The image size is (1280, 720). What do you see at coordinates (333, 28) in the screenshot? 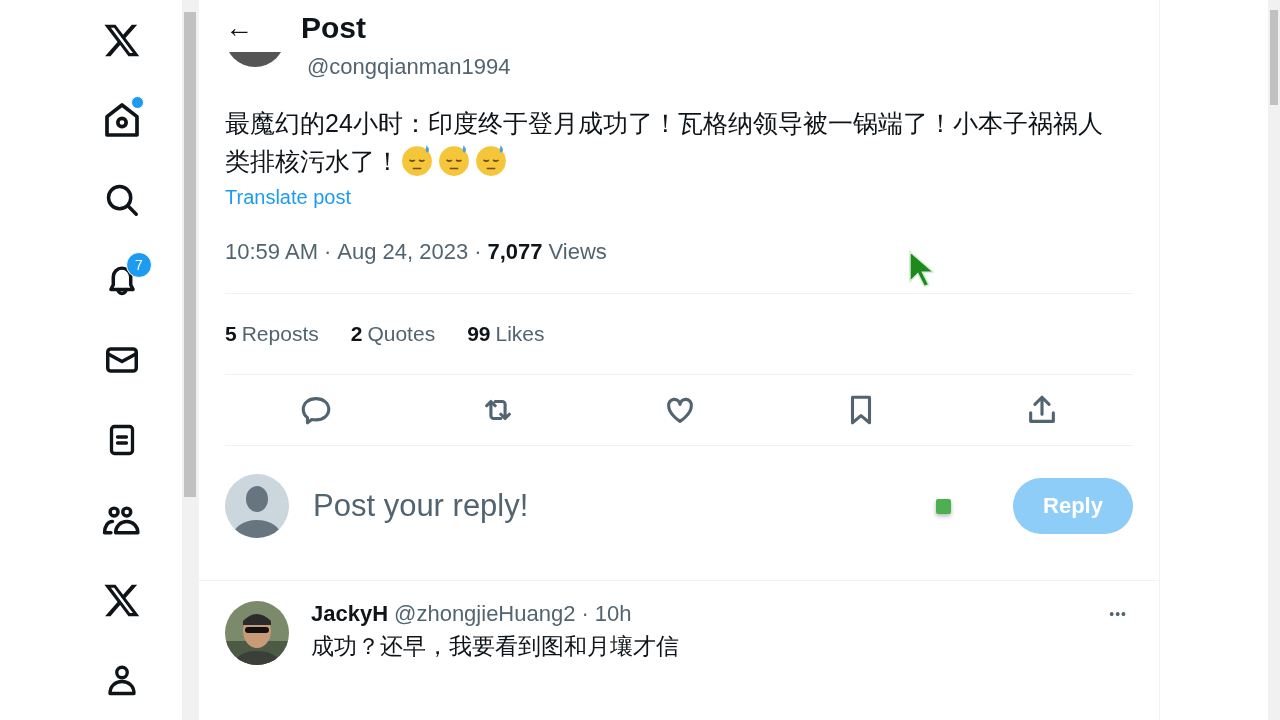
I see `page-title: Post` at bounding box center [333, 28].